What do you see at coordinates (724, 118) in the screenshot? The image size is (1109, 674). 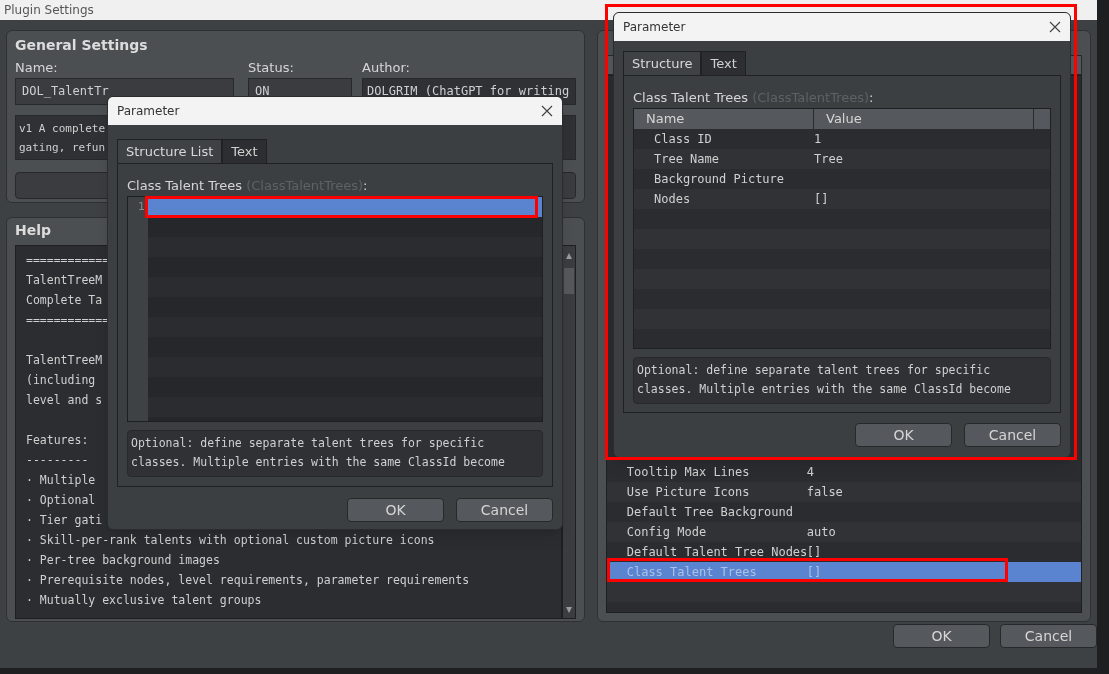 I see `column-header: Name` at bounding box center [724, 118].